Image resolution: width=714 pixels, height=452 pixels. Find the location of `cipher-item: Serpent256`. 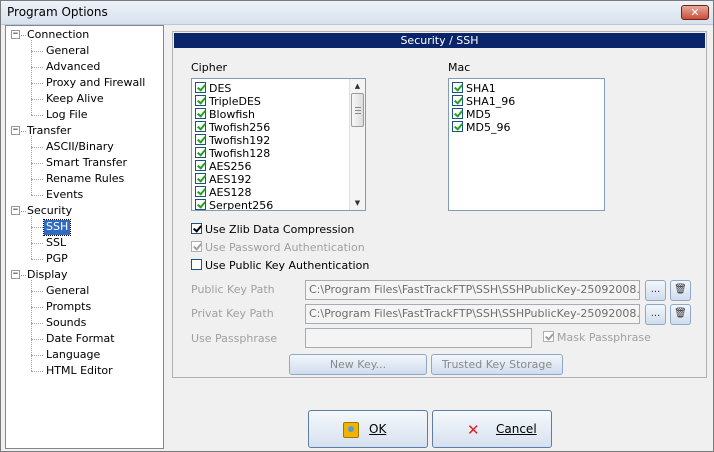

cipher-item: Serpent256 is located at coordinates (234, 204).